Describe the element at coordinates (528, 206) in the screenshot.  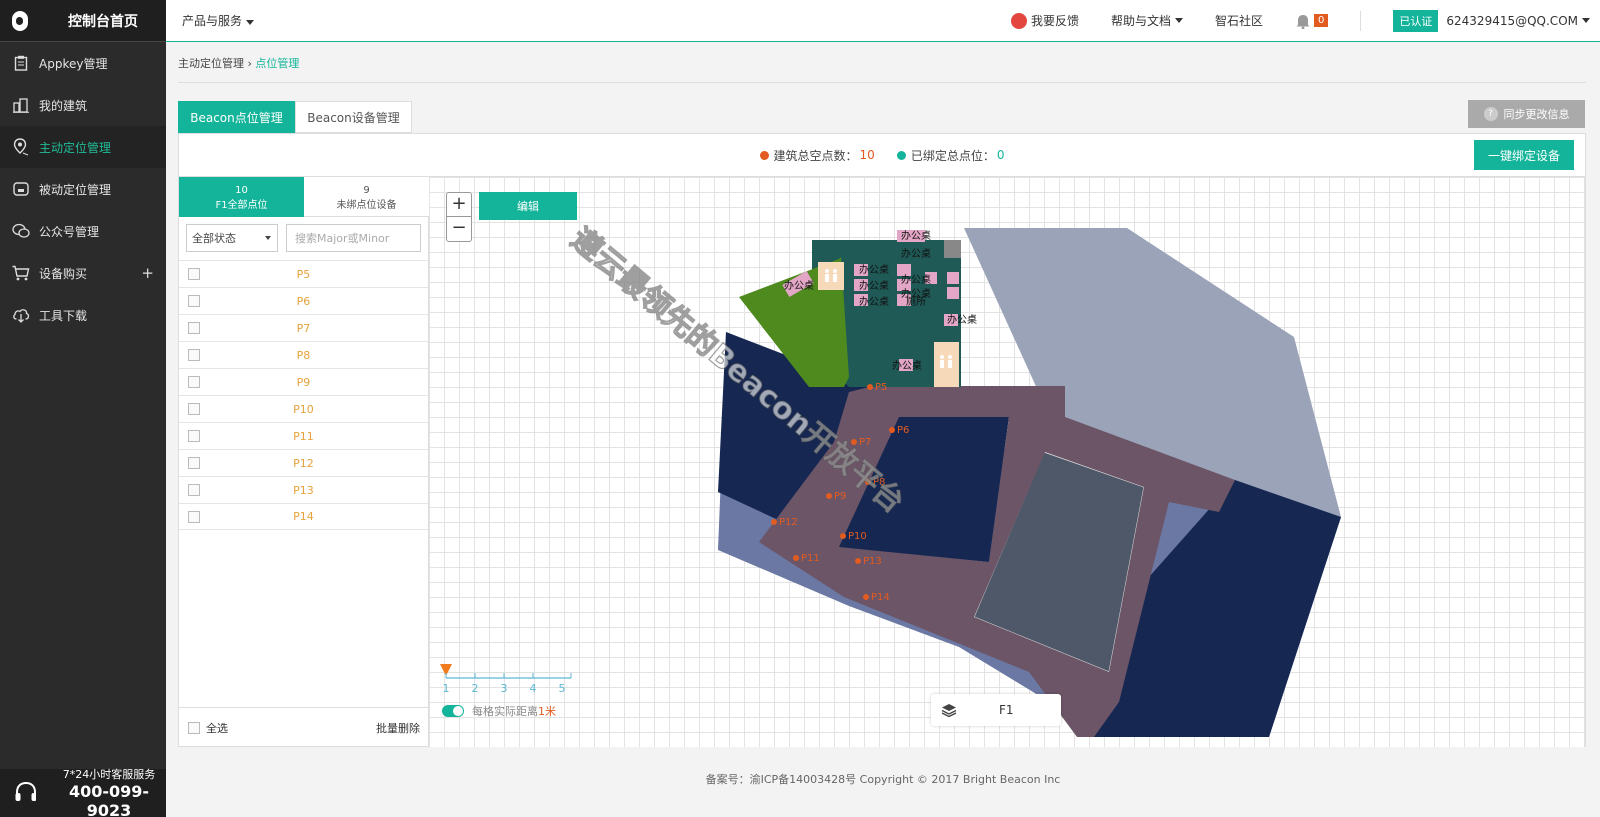
I see `edit-map-button: 编辑` at that location.